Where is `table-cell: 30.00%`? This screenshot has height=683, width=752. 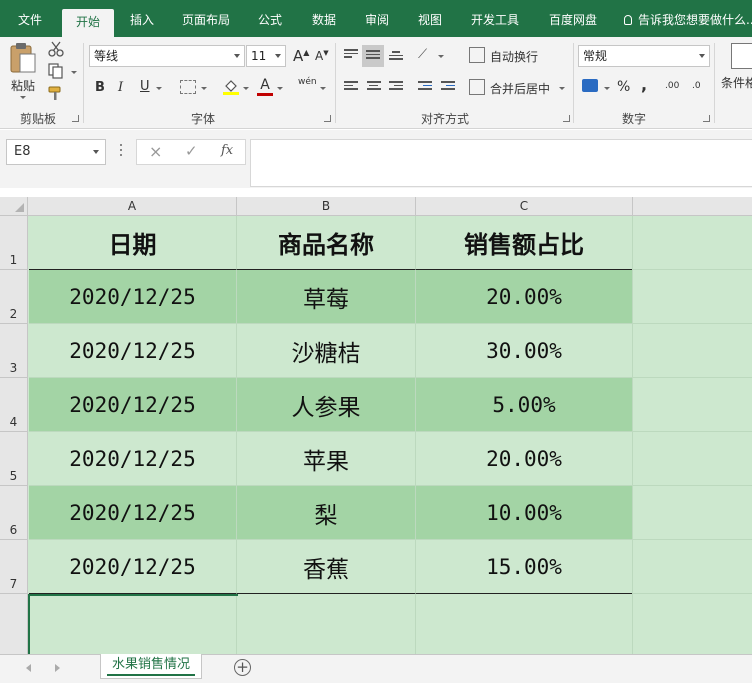 table-cell: 30.00% is located at coordinates (524, 351).